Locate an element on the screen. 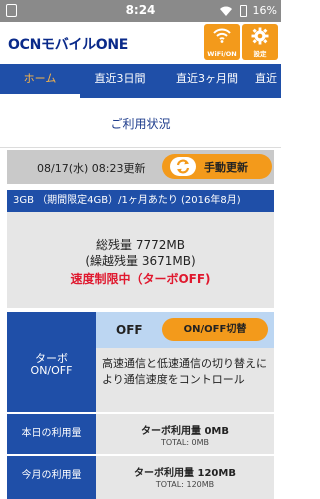 This screenshot has height=499, width=320. tab-home: ホーム is located at coordinates (40, 81).